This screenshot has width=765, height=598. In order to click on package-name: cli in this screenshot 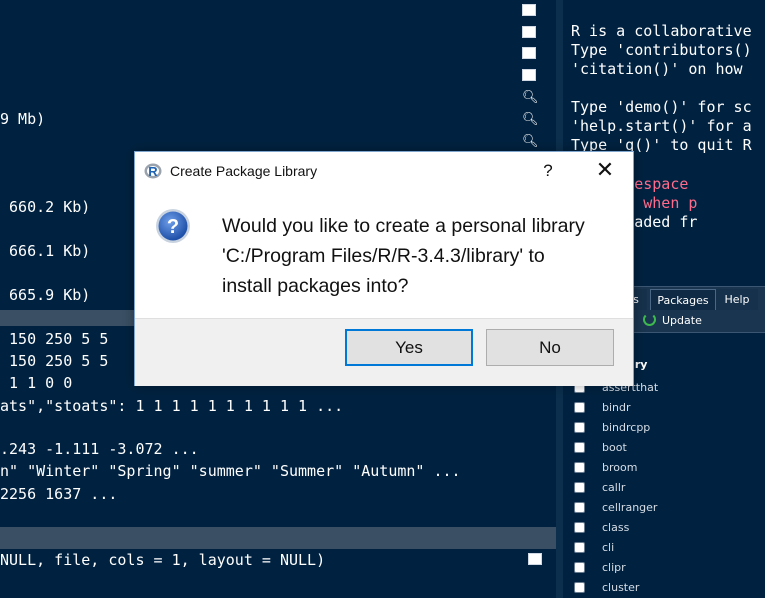, I will do `click(608, 548)`.